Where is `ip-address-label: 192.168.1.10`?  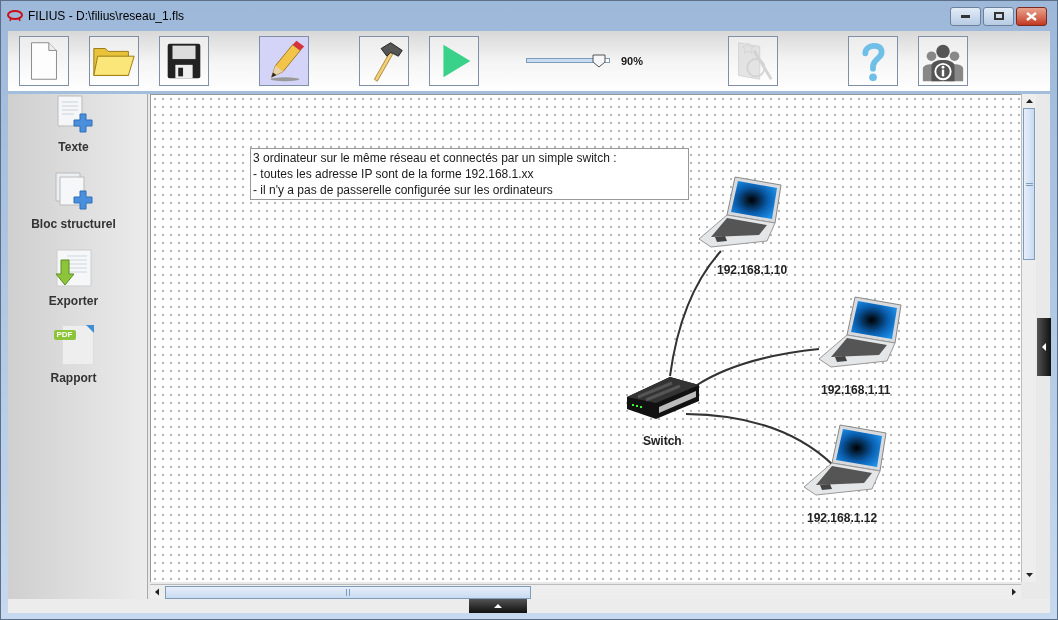 ip-address-label: 192.168.1.10 is located at coordinates (752, 270).